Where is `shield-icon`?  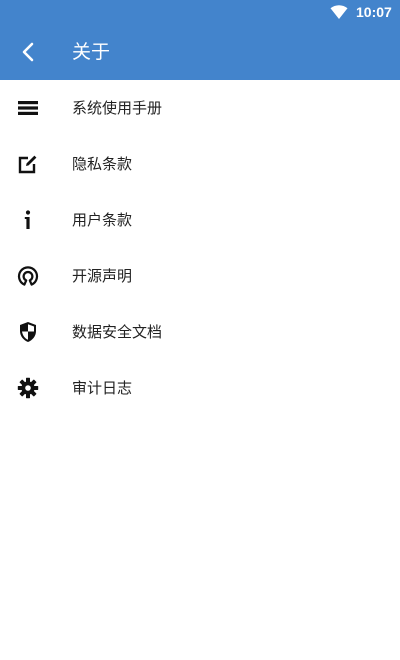
shield-icon is located at coordinates (28, 332).